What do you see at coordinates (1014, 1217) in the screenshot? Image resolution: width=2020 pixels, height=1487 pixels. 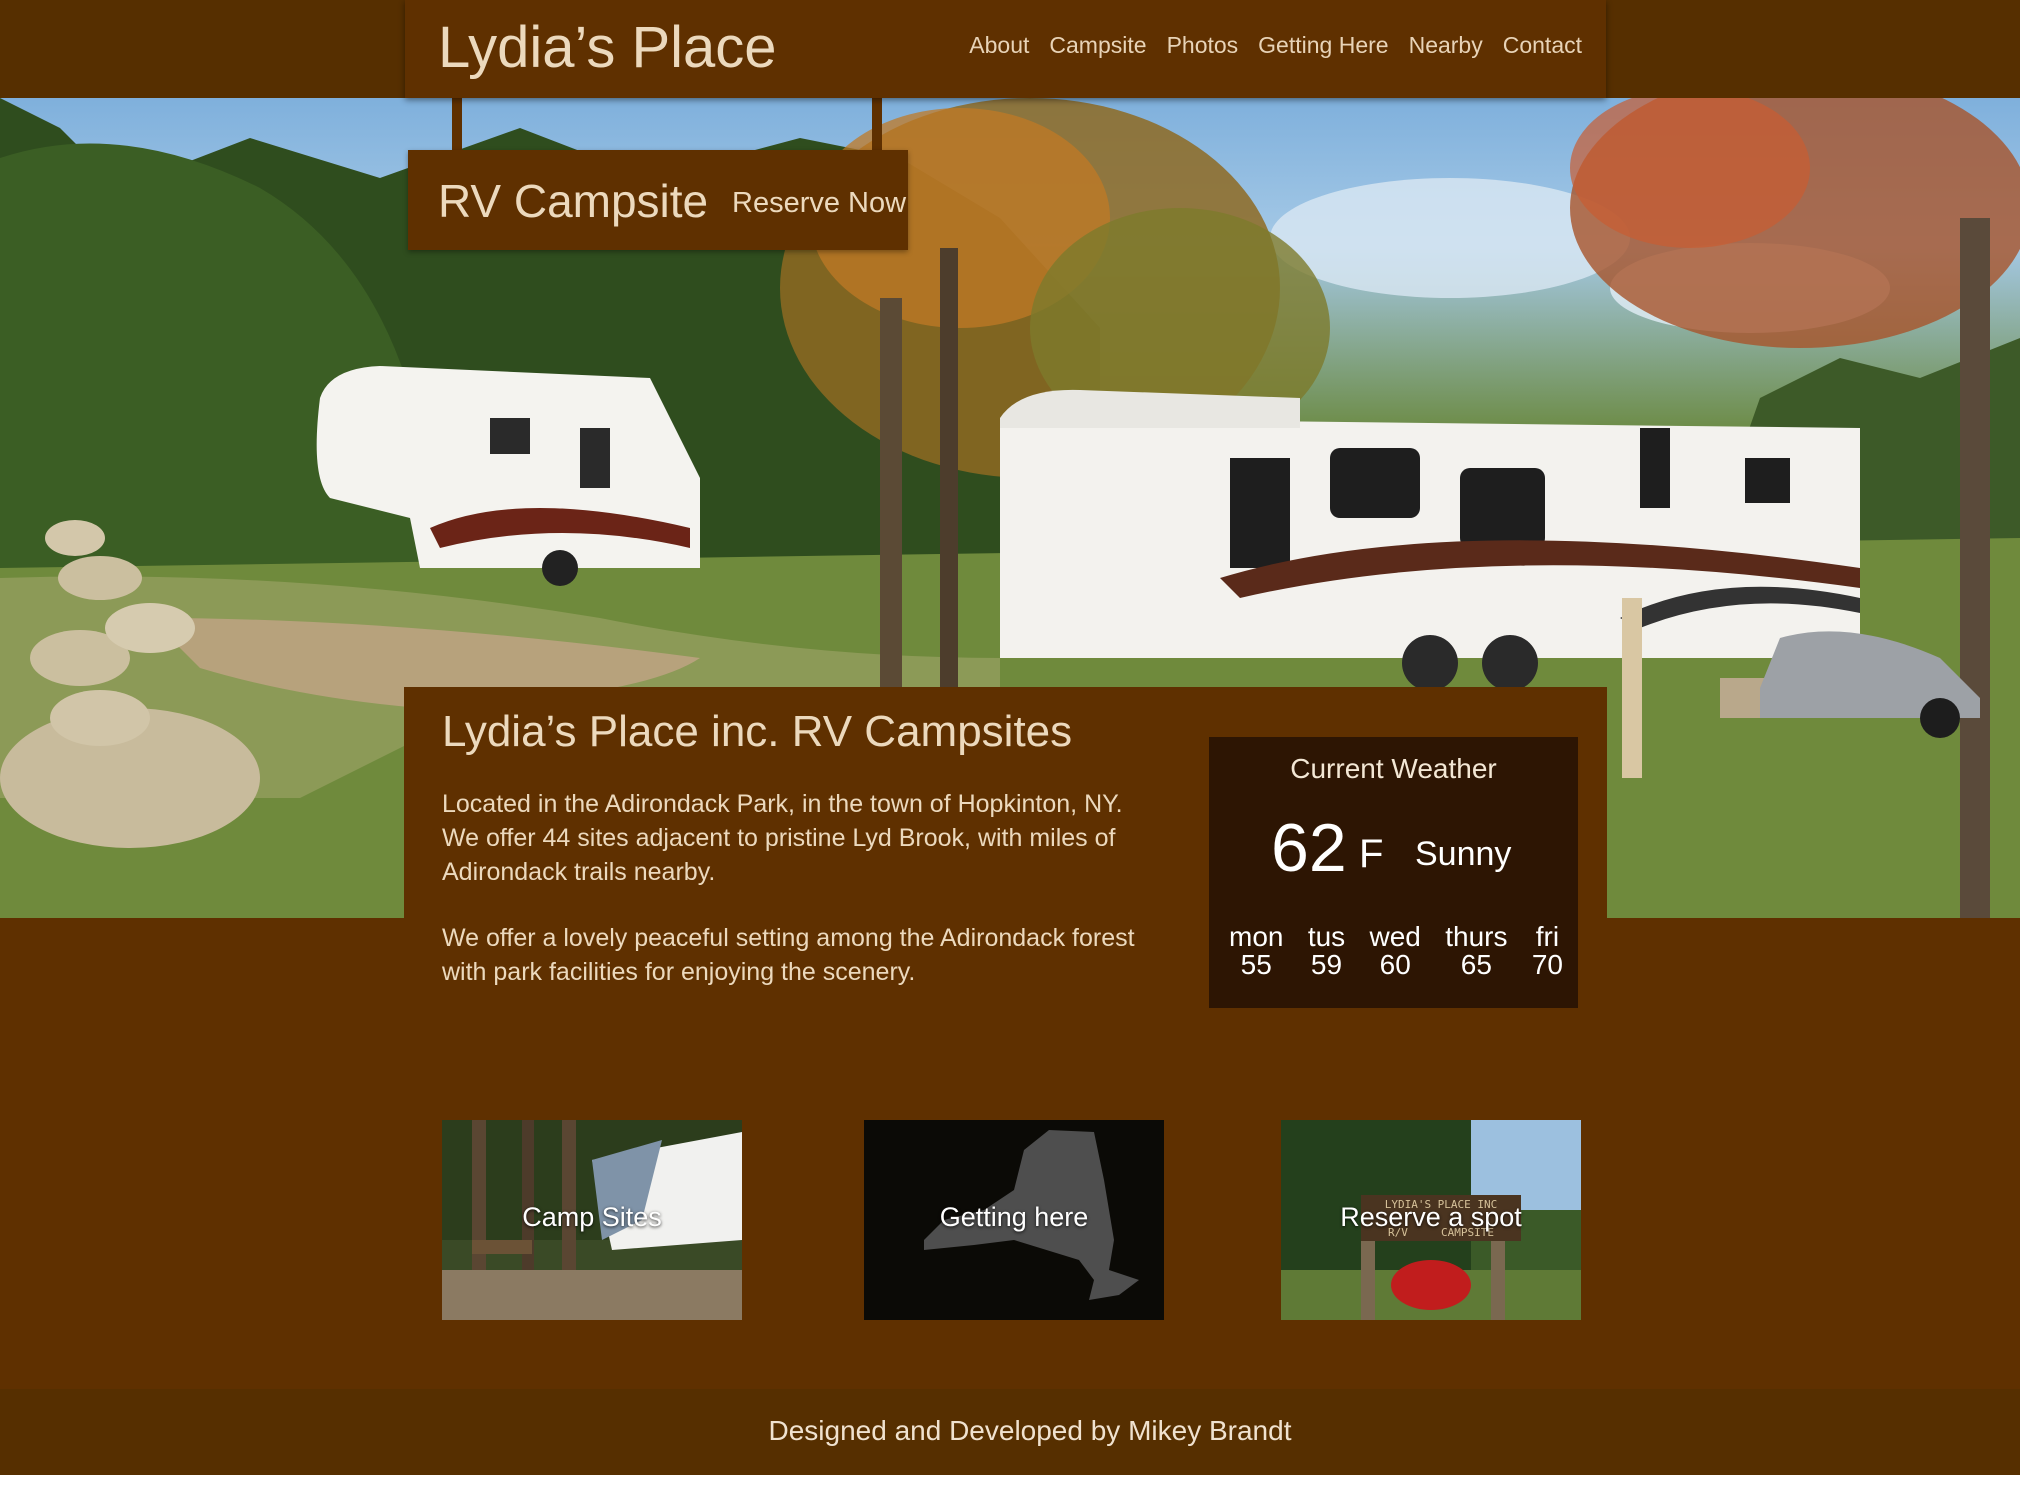 I see `getting-here-label: Getting here` at bounding box center [1014, 1217].